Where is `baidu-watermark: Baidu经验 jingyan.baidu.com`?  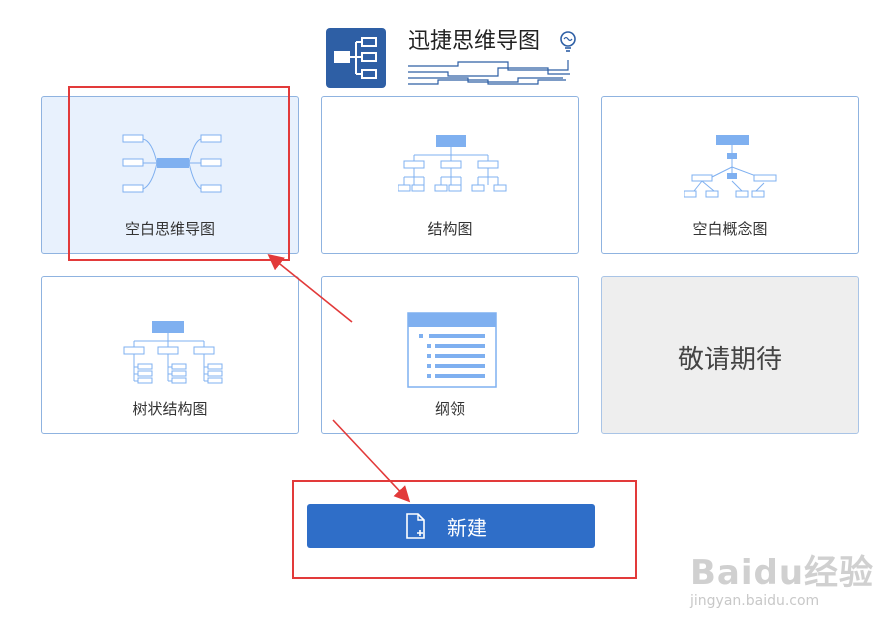
baidu-watermark: Baidu经验 jingyan.baidu.com is located at coordinates (782, 577).